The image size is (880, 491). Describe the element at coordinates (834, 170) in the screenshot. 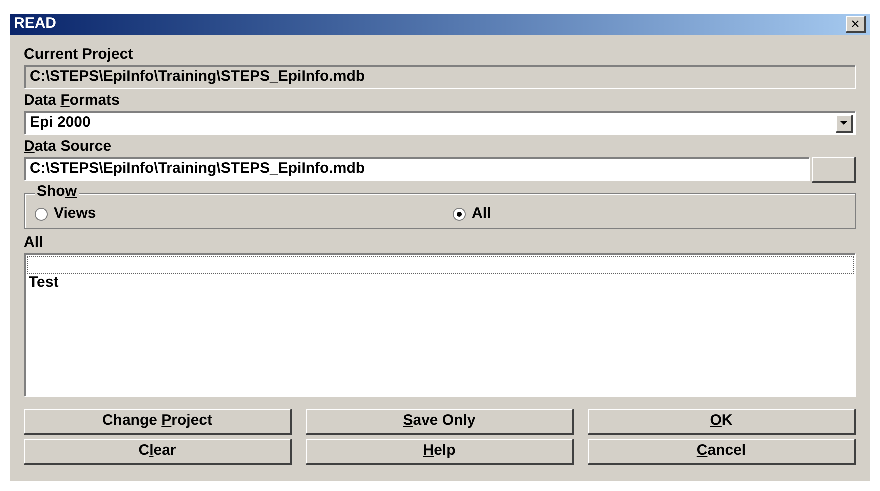

I see `browse-button` at that location.